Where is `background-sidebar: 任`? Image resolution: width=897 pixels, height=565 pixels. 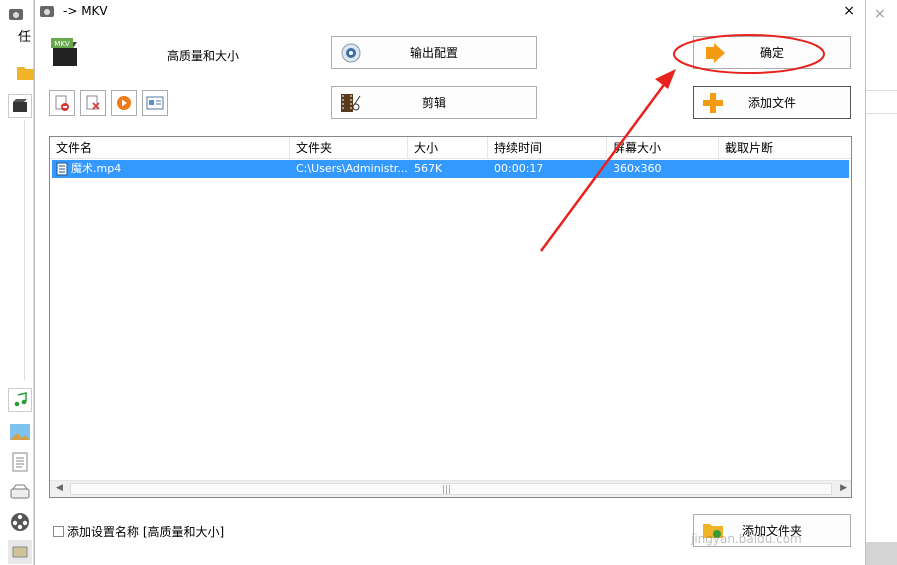 background-sidebar: 任 is located at coordinates (17, 282).